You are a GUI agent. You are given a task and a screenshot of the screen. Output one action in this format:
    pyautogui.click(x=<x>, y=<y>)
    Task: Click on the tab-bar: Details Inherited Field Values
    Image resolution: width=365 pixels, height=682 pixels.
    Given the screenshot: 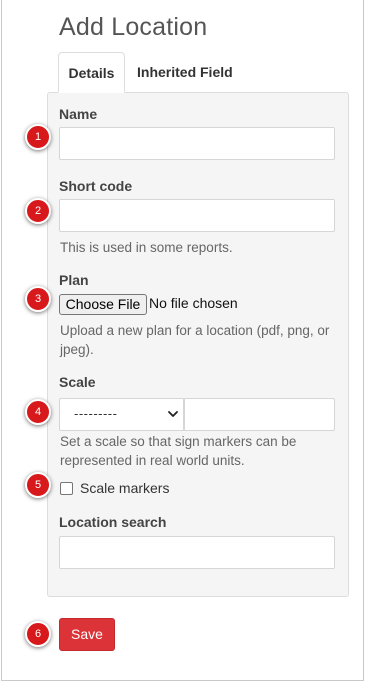 What is the action you would take?
    pyautogui.click(x=197, y=86)
    